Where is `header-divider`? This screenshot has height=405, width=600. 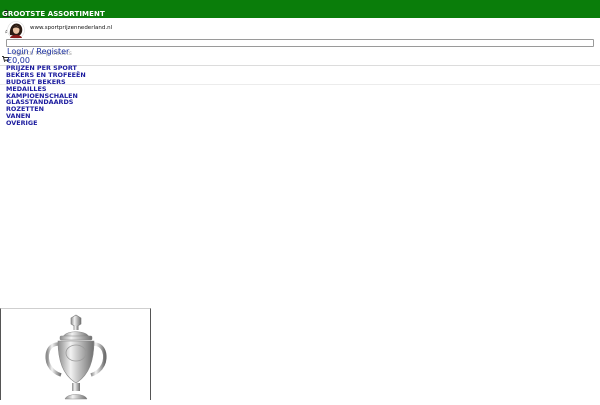
header-divider is located at coordinates (300, 65).